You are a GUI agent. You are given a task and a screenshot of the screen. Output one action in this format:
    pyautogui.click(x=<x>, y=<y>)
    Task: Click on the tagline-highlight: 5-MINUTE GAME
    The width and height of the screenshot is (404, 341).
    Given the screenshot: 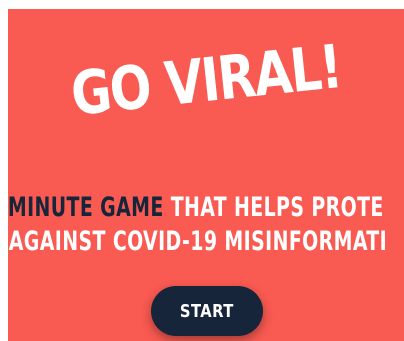 What is the action you would take?
    pyautogui.click(x=86, y=207)
    